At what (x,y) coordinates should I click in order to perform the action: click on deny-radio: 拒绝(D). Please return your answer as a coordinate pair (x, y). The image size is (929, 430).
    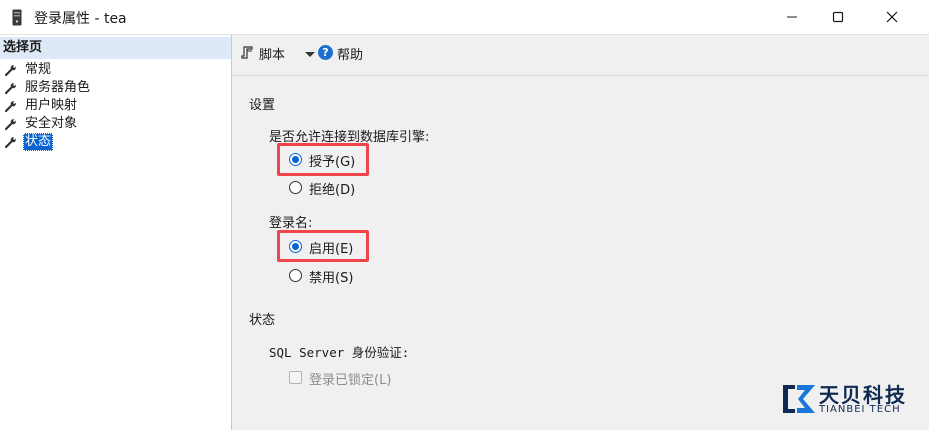
    Looking at the image, I should click on (329, 189).